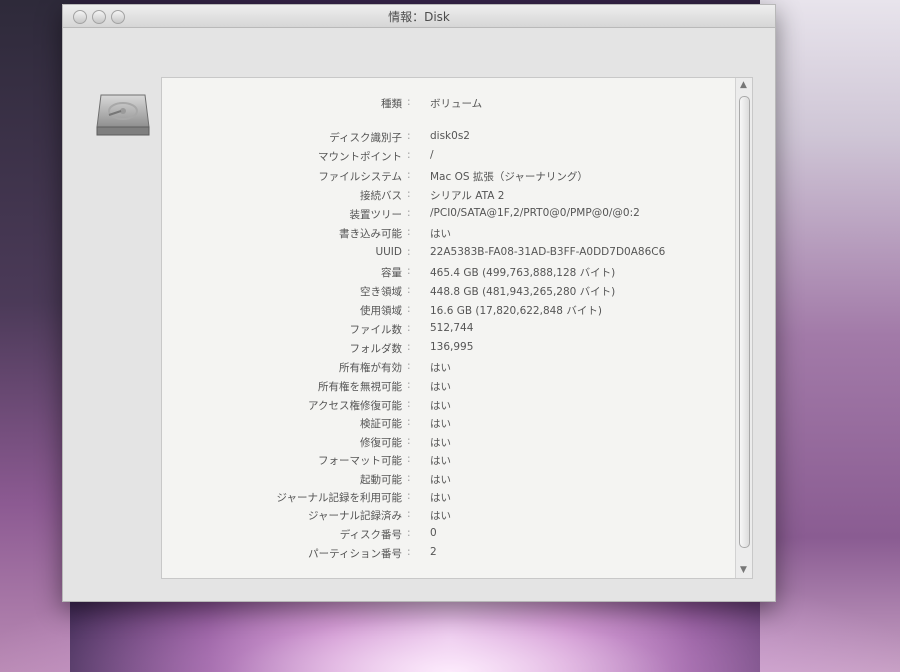 This screenshot has height=672, width=900. Describe the element at coordinates (447, 555) in the screenshot. I see `info-row: パーティション番号: 2` at that location.